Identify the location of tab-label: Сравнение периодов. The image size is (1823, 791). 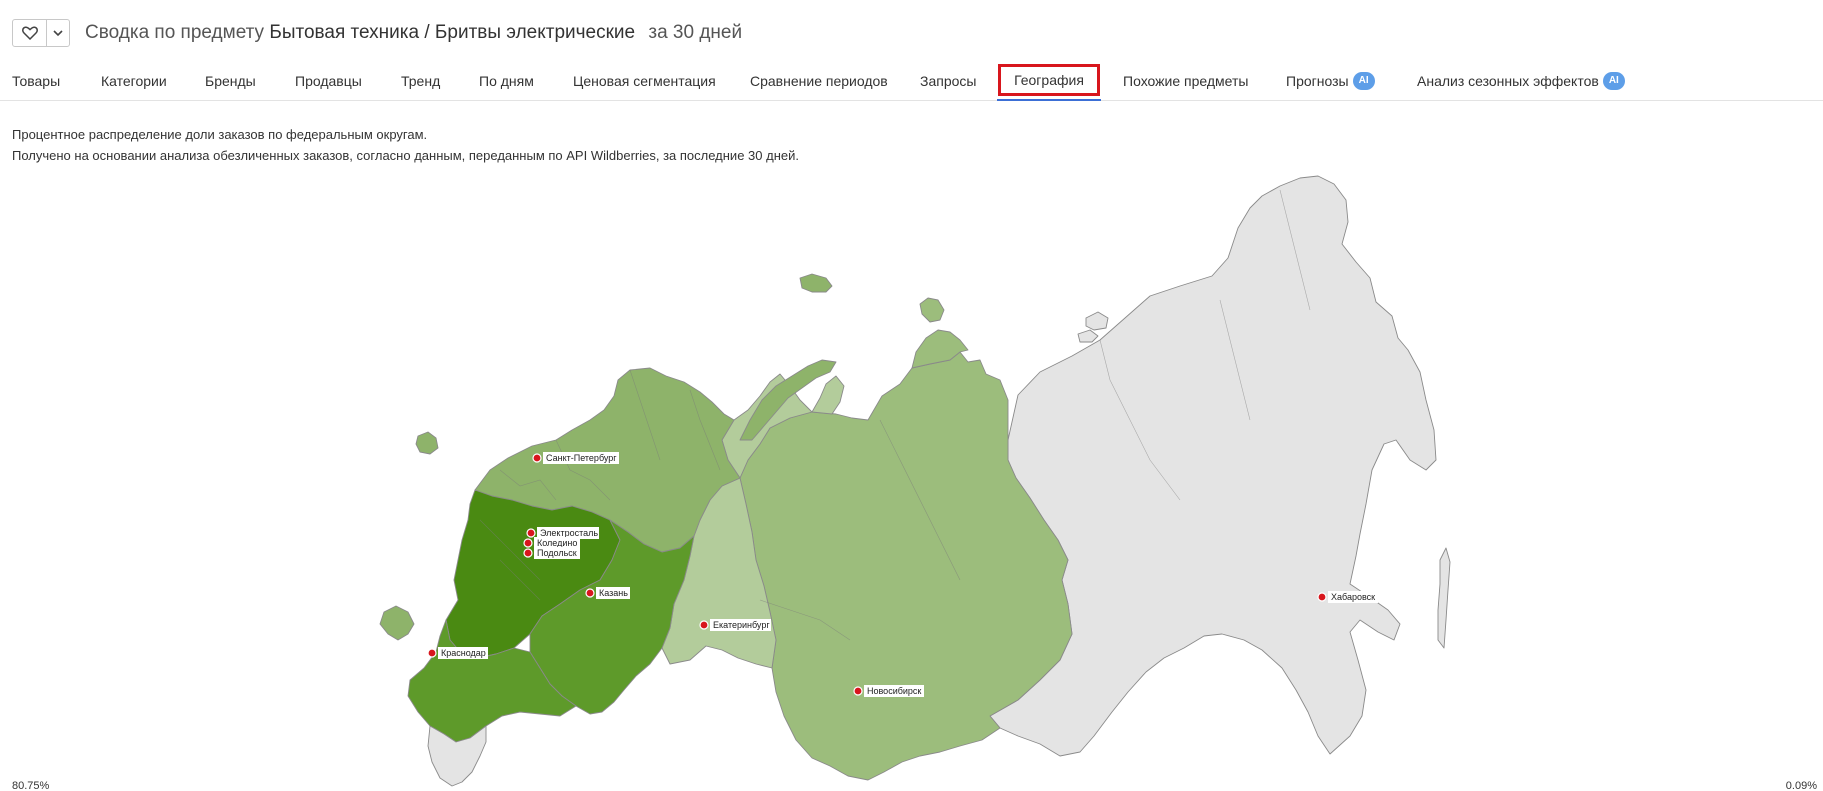
(819, 80).